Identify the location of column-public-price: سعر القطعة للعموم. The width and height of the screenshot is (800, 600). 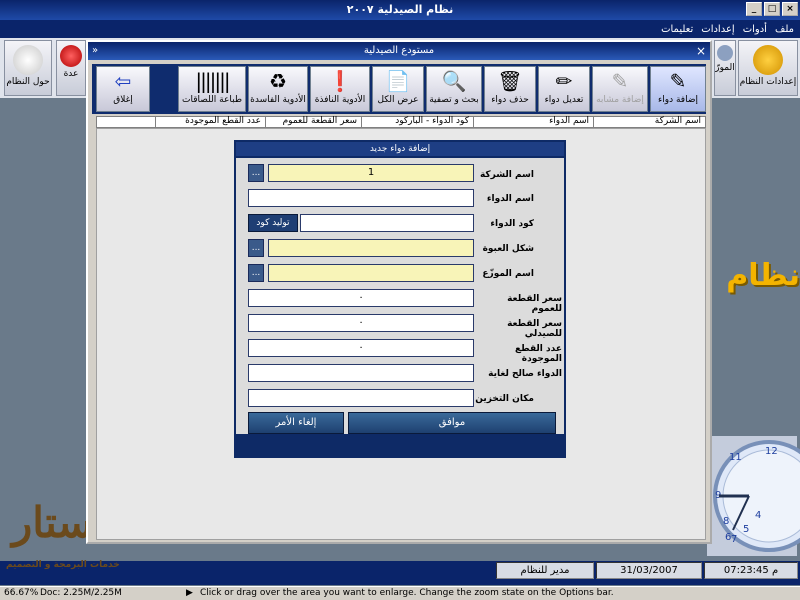
(313, 122).